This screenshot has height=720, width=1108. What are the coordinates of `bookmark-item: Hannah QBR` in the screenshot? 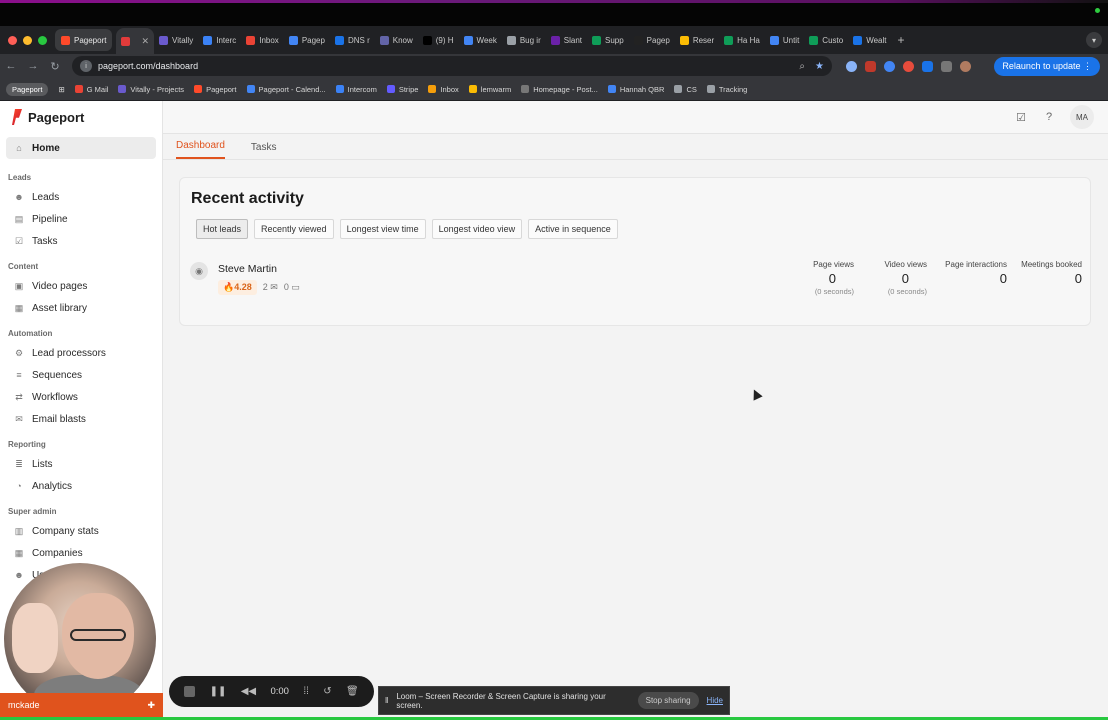 It's located at (635, 89).